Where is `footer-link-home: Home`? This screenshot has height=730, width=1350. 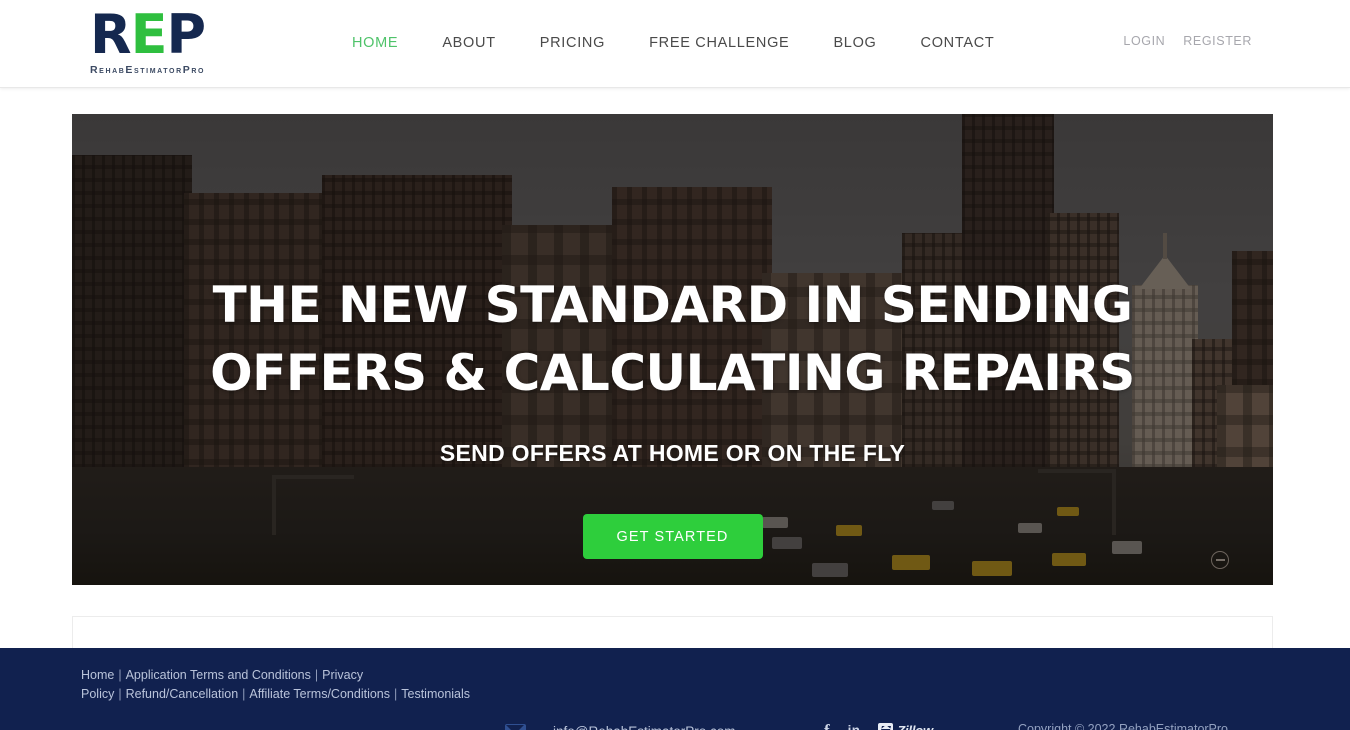
footer-link-home: Home is located at coordinates (97, 675).